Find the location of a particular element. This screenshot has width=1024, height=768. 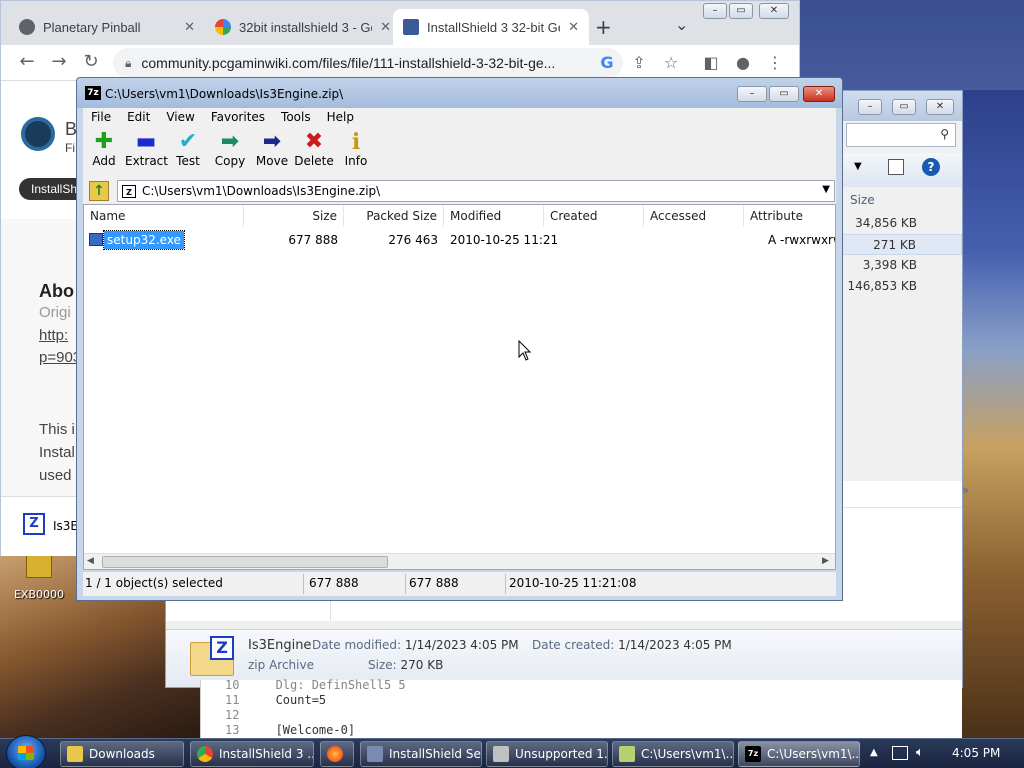

tab-planetary-pinball: Planetary Pinball ✕ is located at coordinates (107, 27).